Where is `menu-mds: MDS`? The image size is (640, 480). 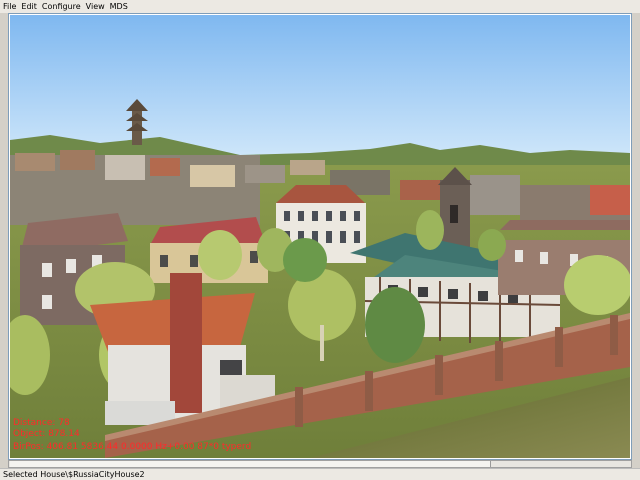 menu-mds: MDS is located at coordinates (118, 6).